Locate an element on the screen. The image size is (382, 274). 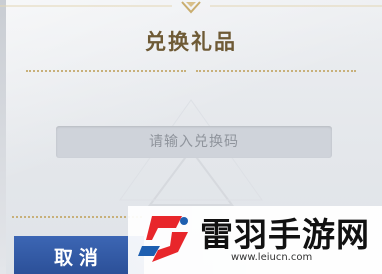
cancel-button: 取消 is located at coordinates (79, 255).